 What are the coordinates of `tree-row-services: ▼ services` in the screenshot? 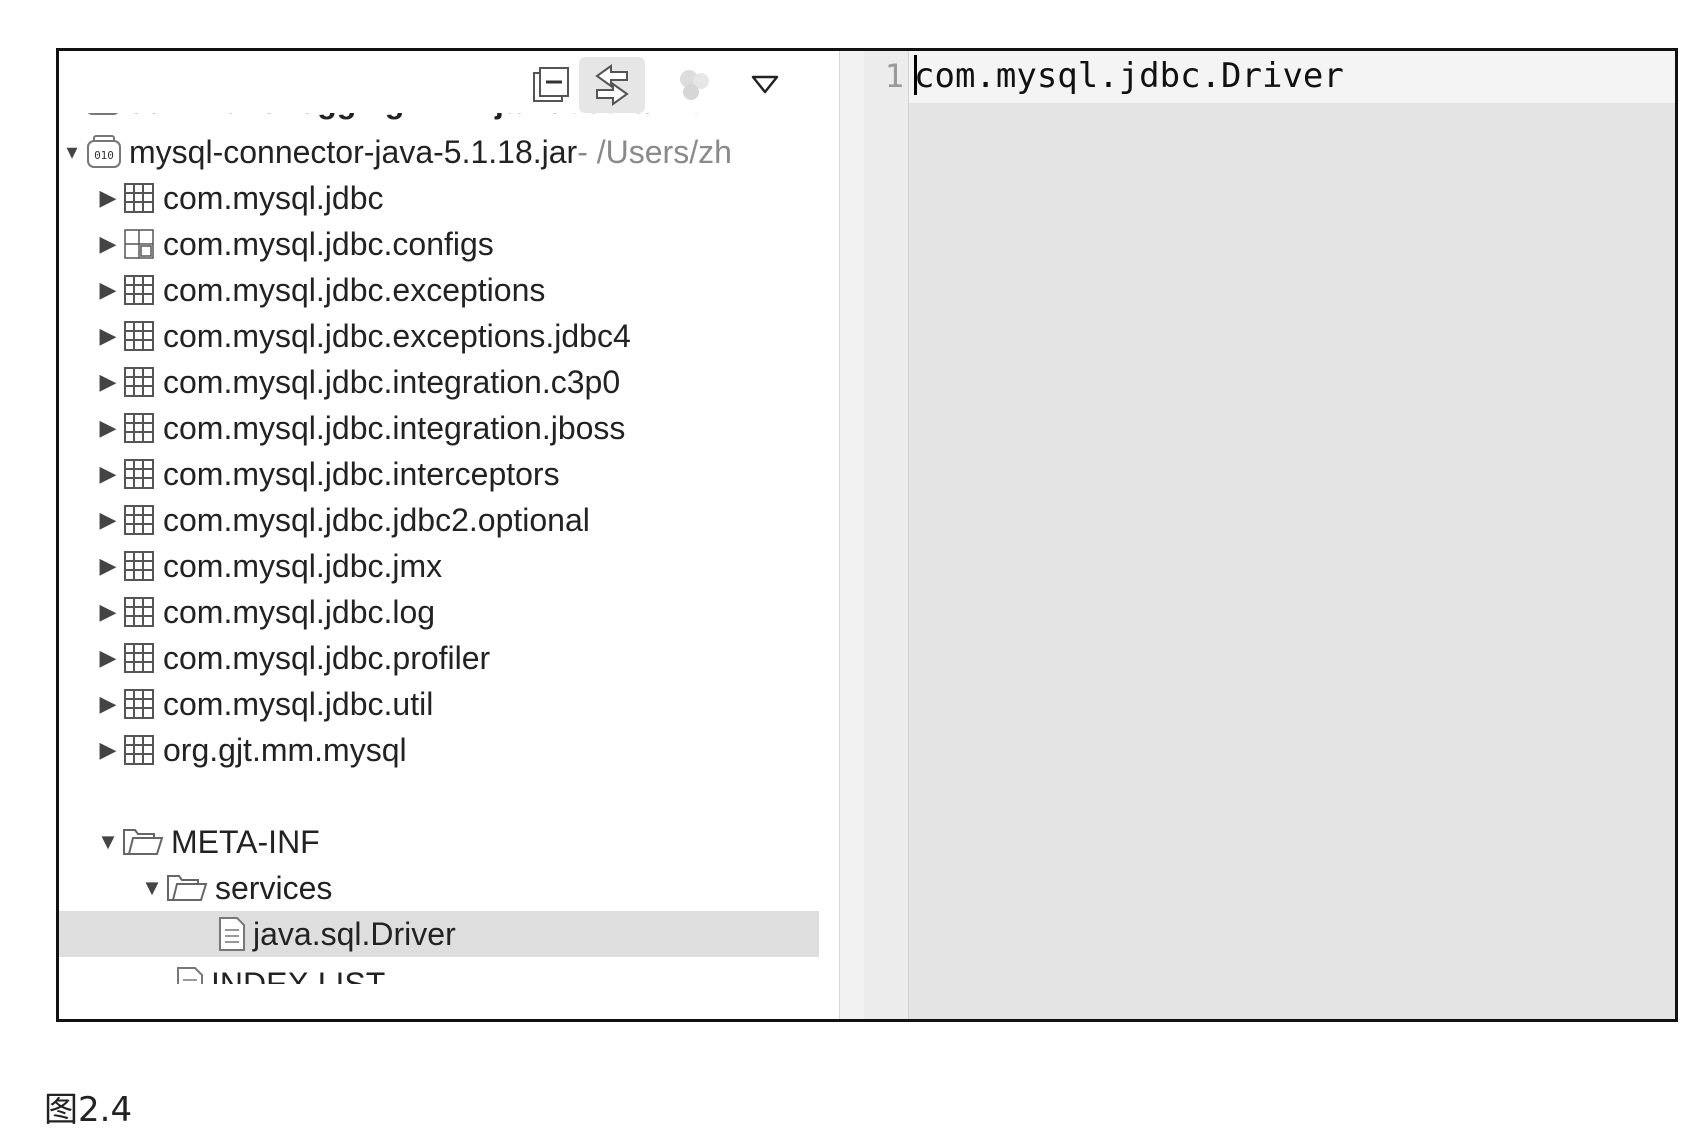 It's located at (449, 888).